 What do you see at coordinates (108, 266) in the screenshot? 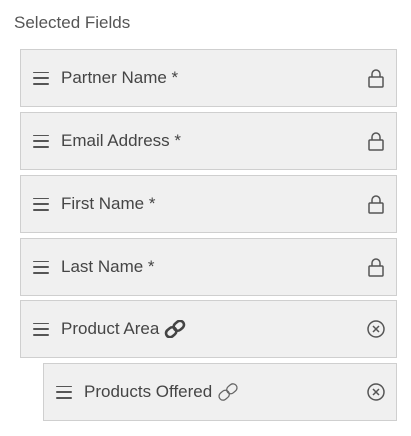
I see `field-label: Last Name *` at bounding box center [108, 266].